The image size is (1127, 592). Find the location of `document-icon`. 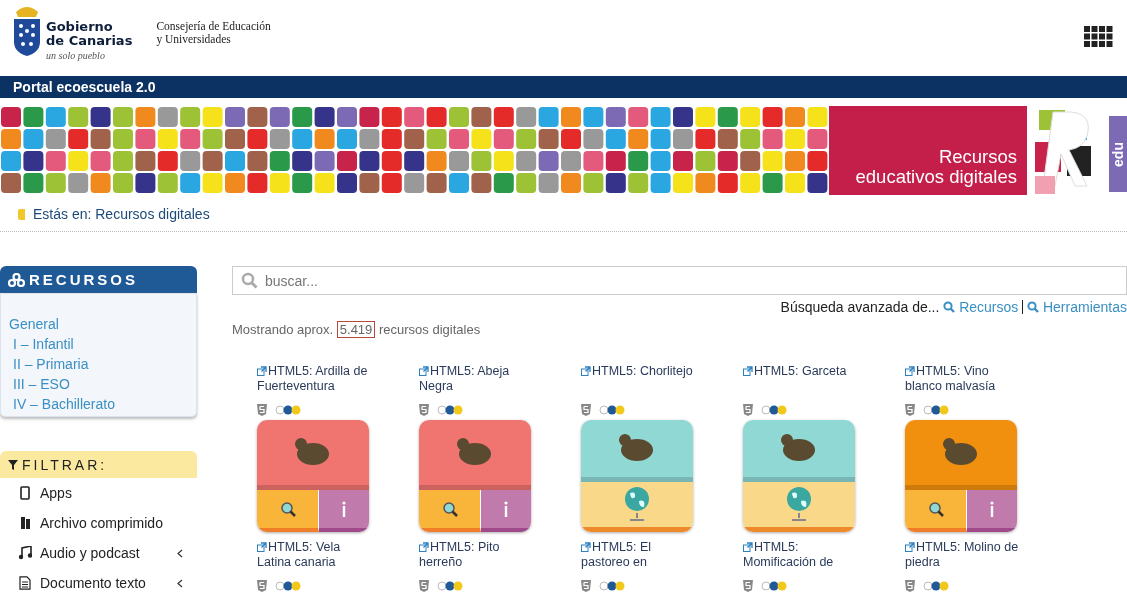

document-icon is located at coordinates (25, 583).